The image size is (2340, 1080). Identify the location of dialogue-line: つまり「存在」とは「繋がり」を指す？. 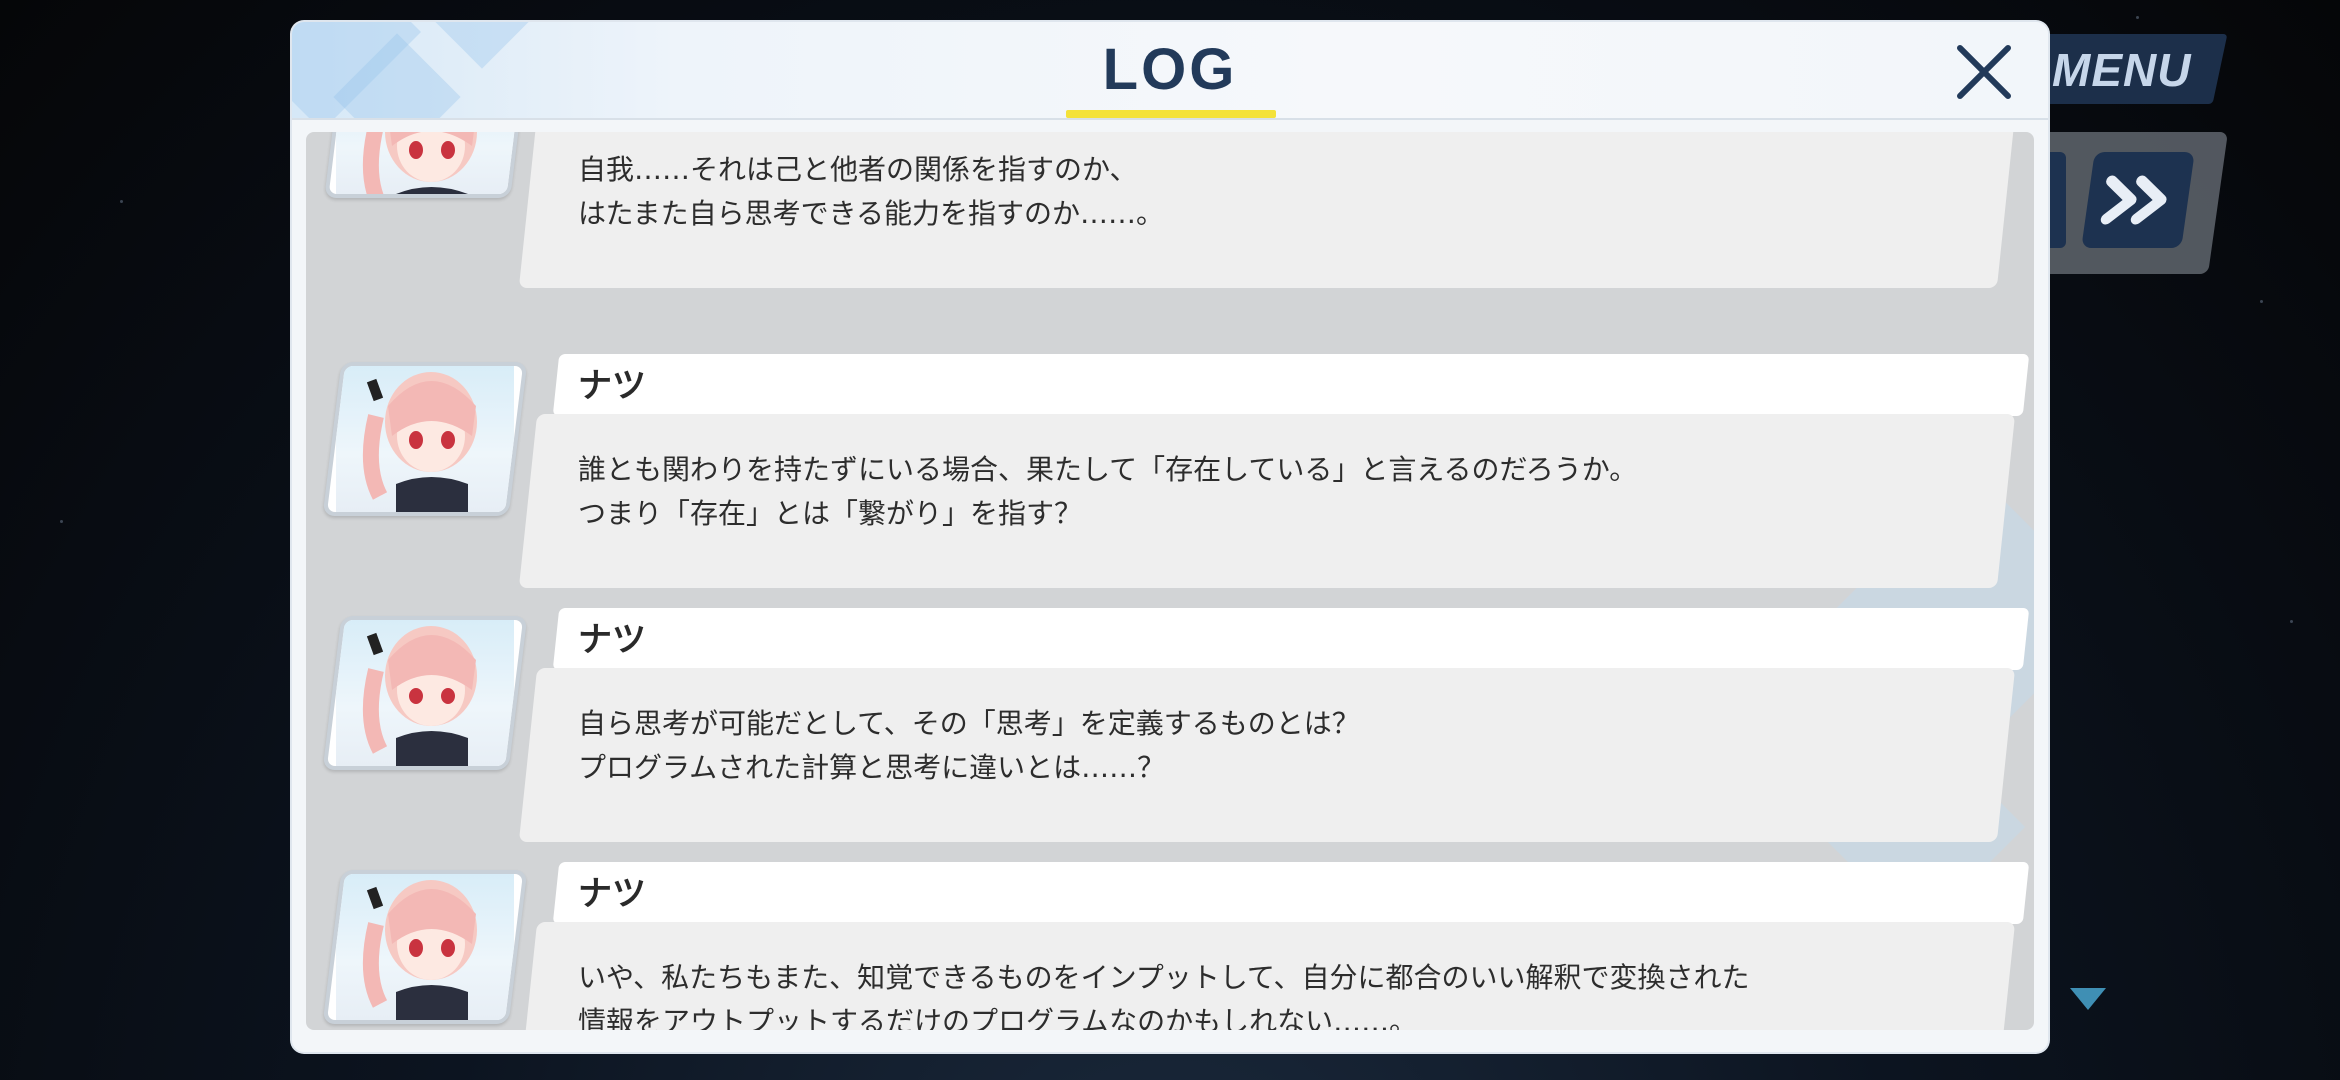
(830, 513).